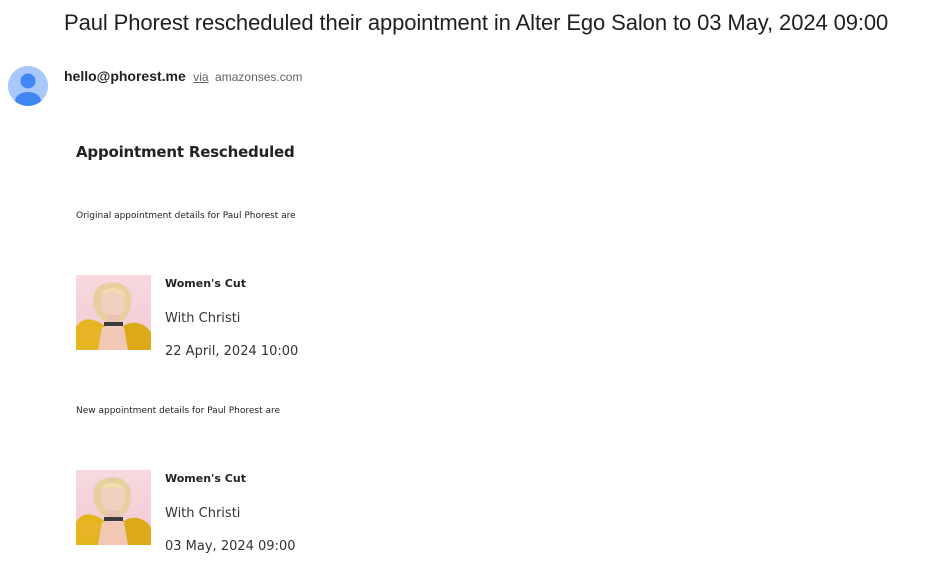 This screenshot has height=587, width=951. Describe the element at coordinates (259, 77) in the screenshot. I see `via-domain: amazonses.com` at that location.